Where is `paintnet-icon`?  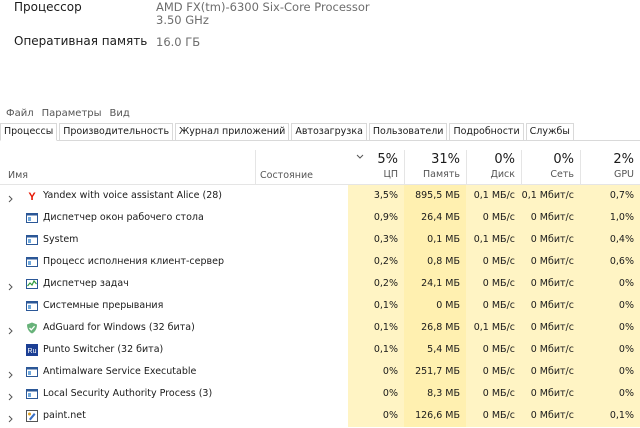
paintnet-icon is located at coordinates (32, 416).